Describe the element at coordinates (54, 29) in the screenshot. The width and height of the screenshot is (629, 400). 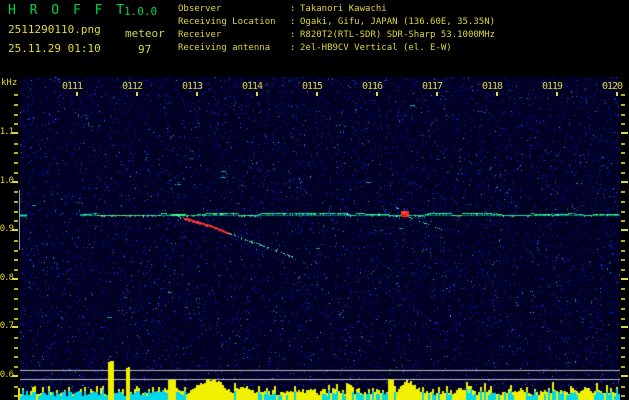
I see `output-filename: 2511290110.png` at that location.